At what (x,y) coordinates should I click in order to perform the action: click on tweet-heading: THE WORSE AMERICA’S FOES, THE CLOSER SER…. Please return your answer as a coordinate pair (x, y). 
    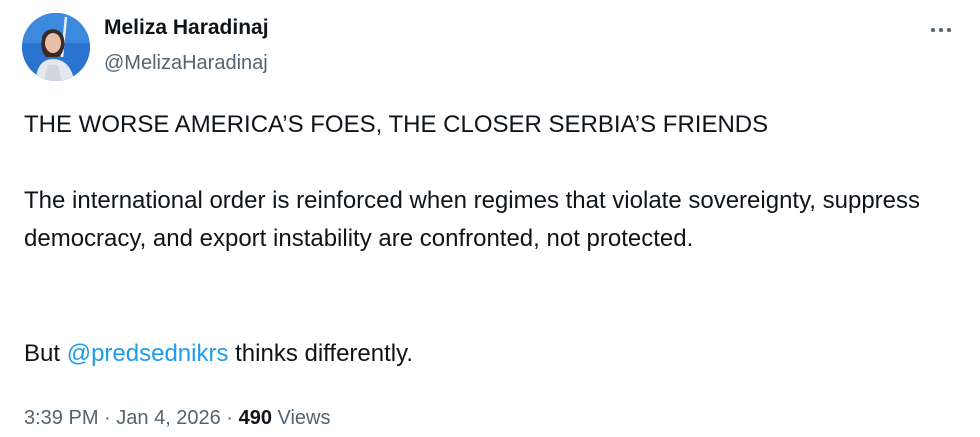
    Looking at the image, I should click on (396, 124).